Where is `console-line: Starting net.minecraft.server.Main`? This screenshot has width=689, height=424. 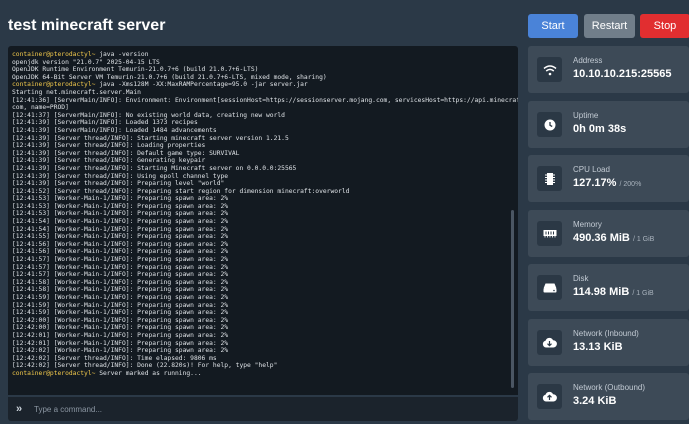
console-line: Starting net.minecraft.server.Main is located at coordinates (263, 93).